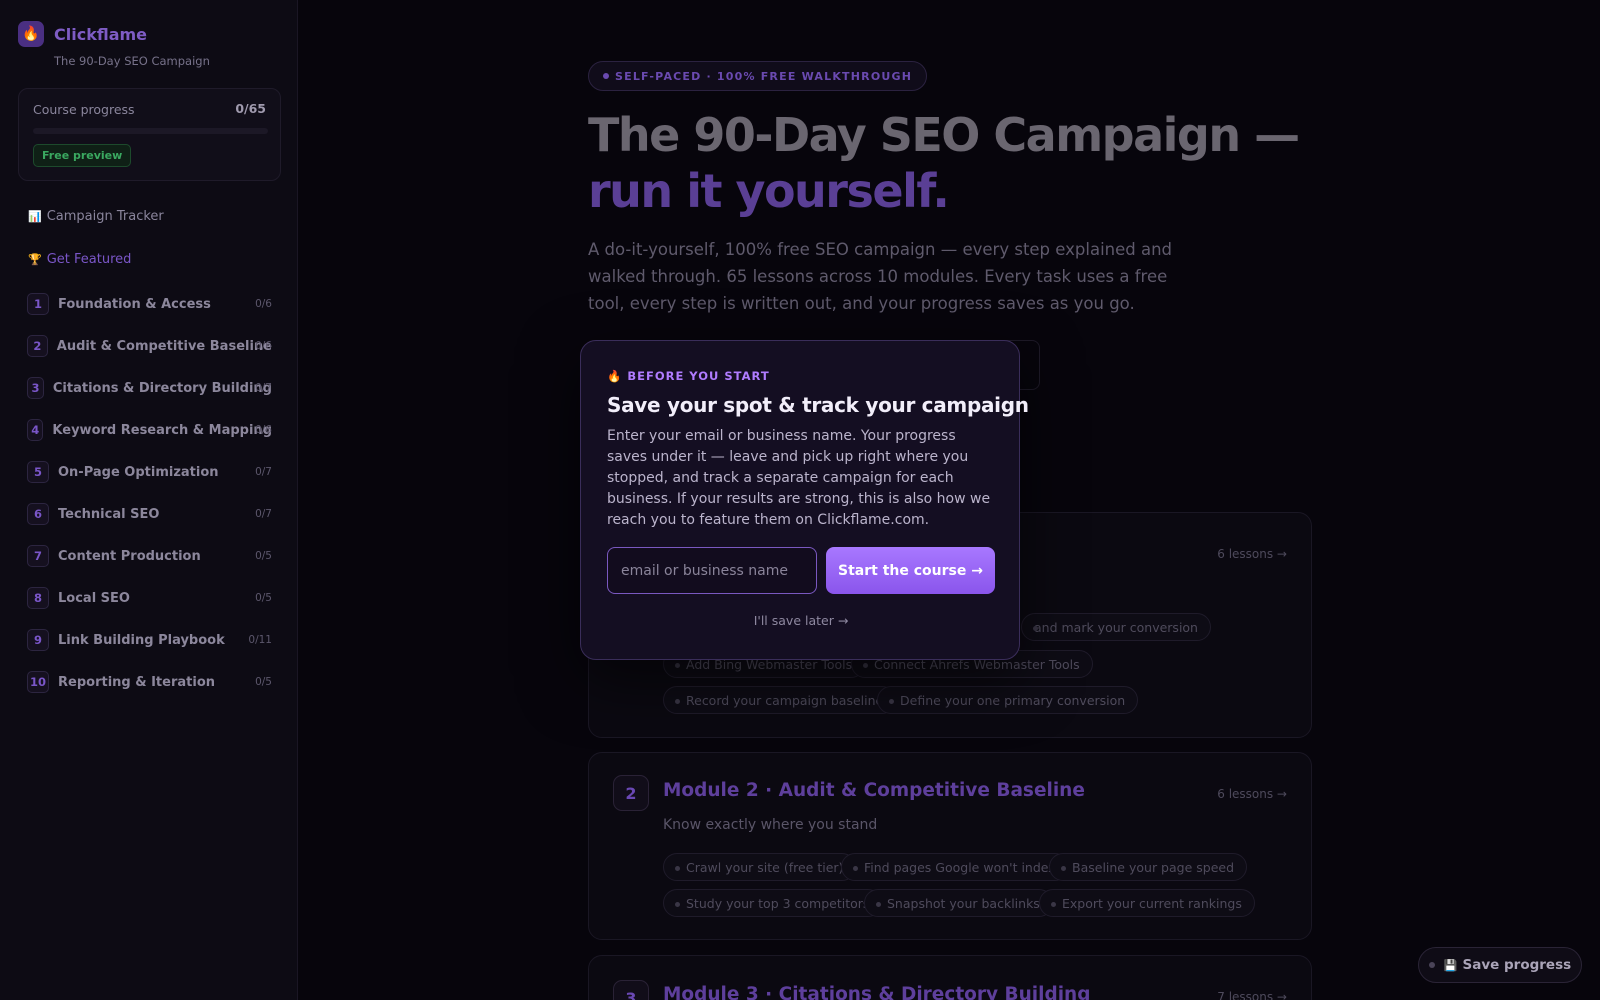 Image resolution: width=1600 pixels, height=1000 pixels. I want to click on module-number: 3, so click(35, 388).